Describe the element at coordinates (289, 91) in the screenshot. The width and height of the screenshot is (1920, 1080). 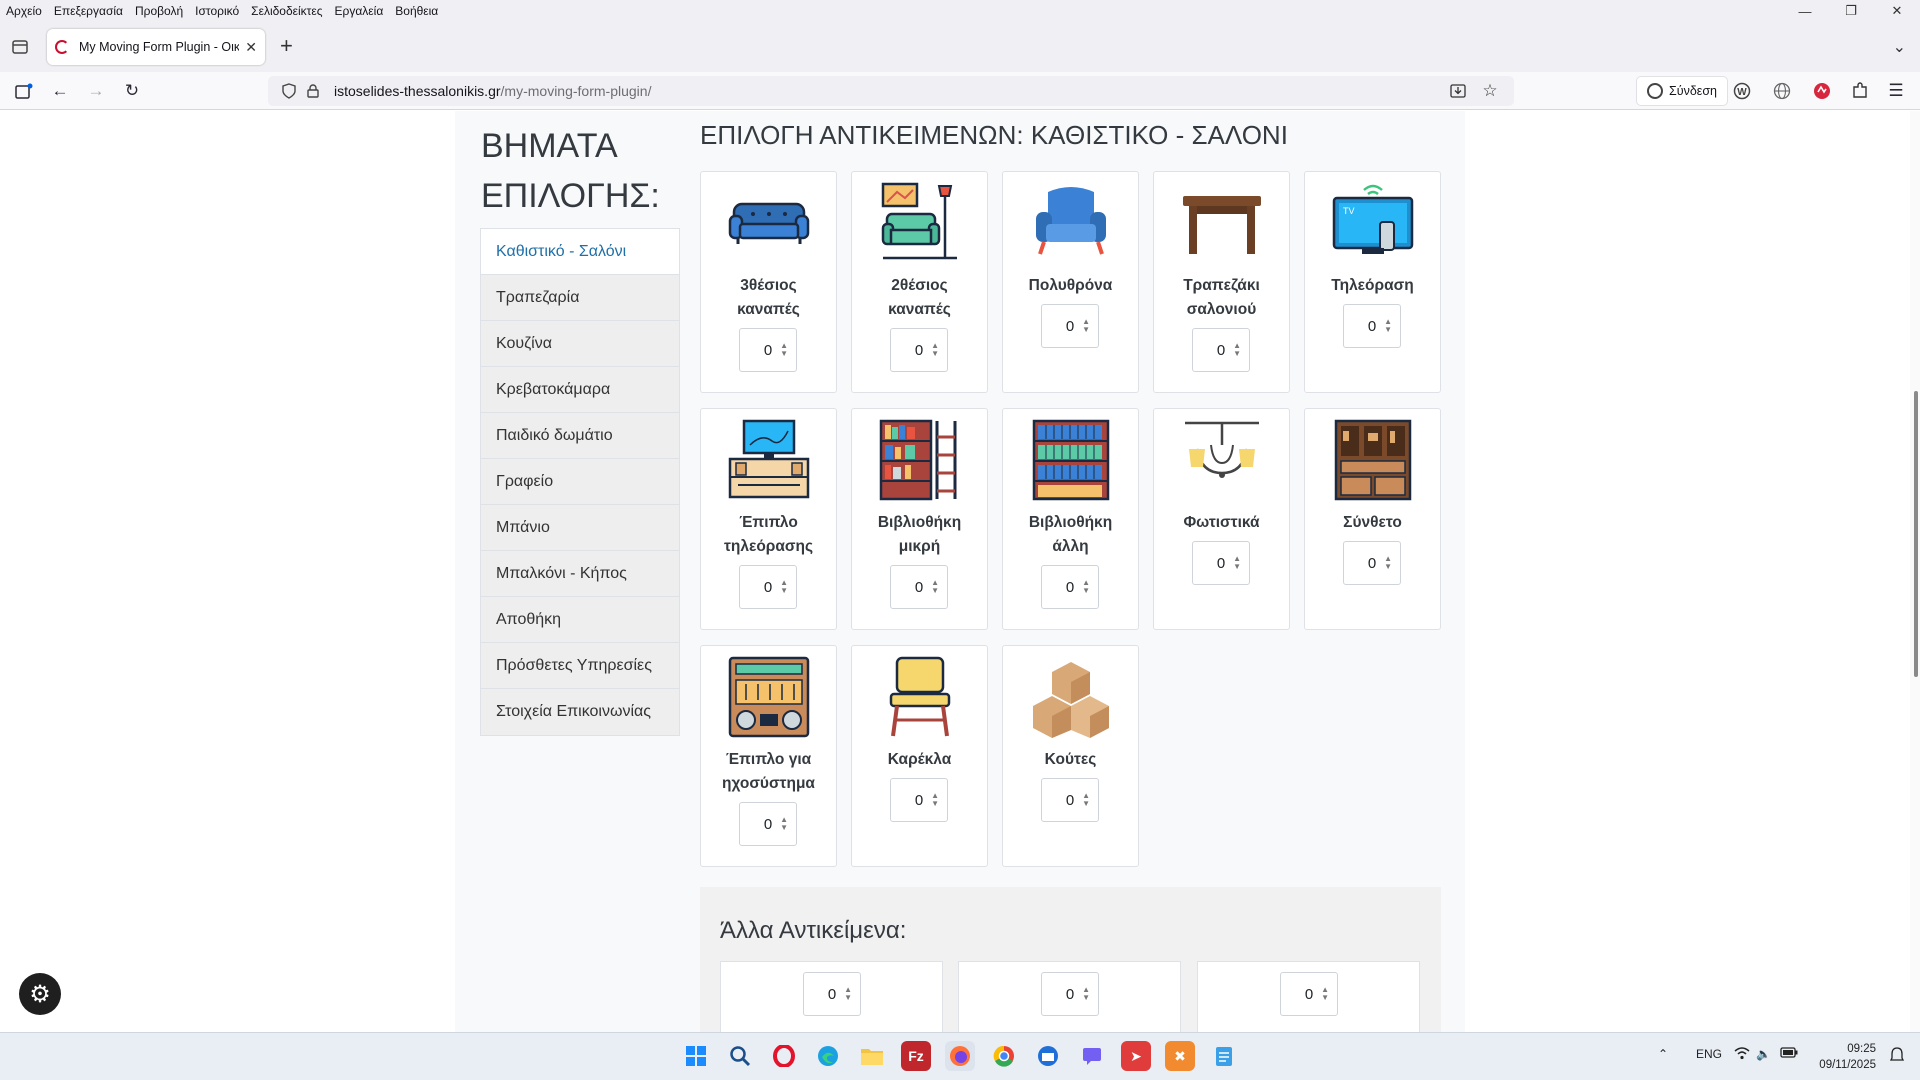
I see `shield-icon` at that location.